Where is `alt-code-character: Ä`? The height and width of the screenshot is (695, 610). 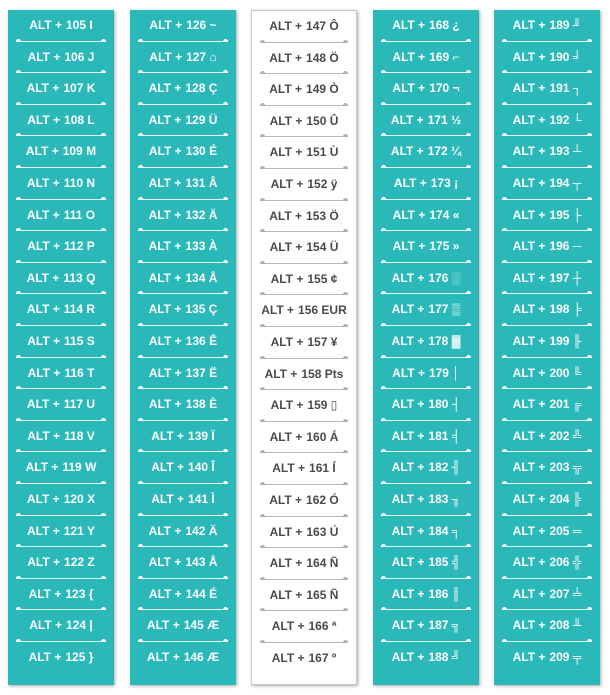 alt-code-character: Ä is located at coordinates (213, 530).